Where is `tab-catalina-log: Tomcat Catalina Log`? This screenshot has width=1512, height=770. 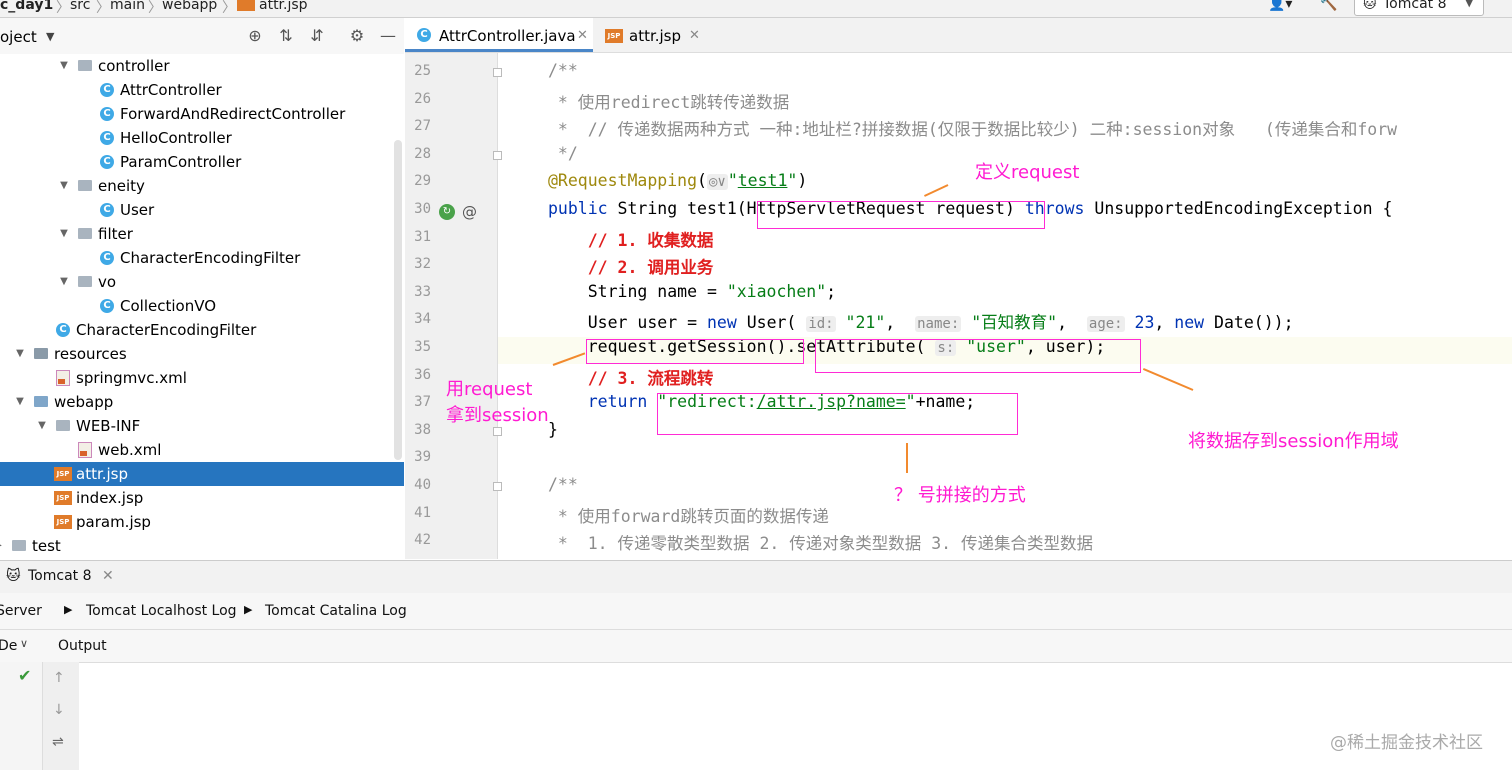
tab-catalina-log: Tomcat Catalina Log is located at coordinates (336, 611).